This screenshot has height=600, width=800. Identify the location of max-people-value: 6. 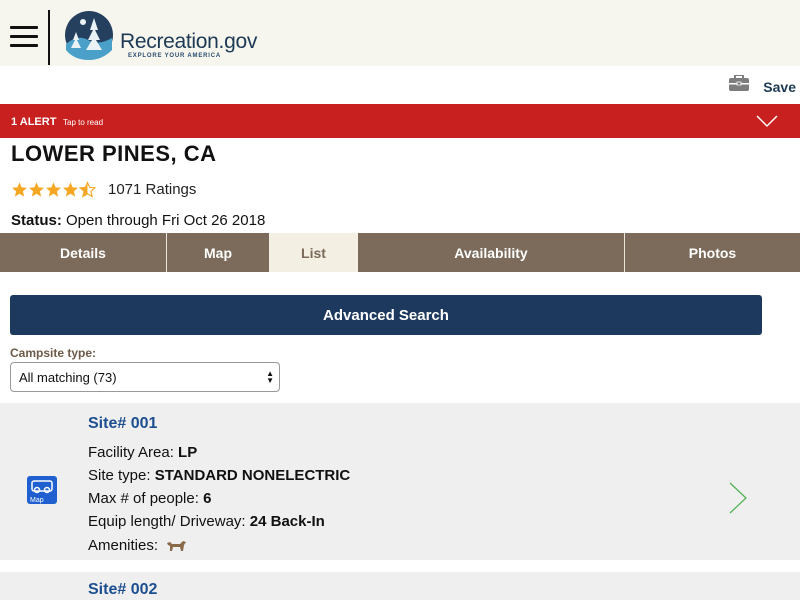
(207, 498).